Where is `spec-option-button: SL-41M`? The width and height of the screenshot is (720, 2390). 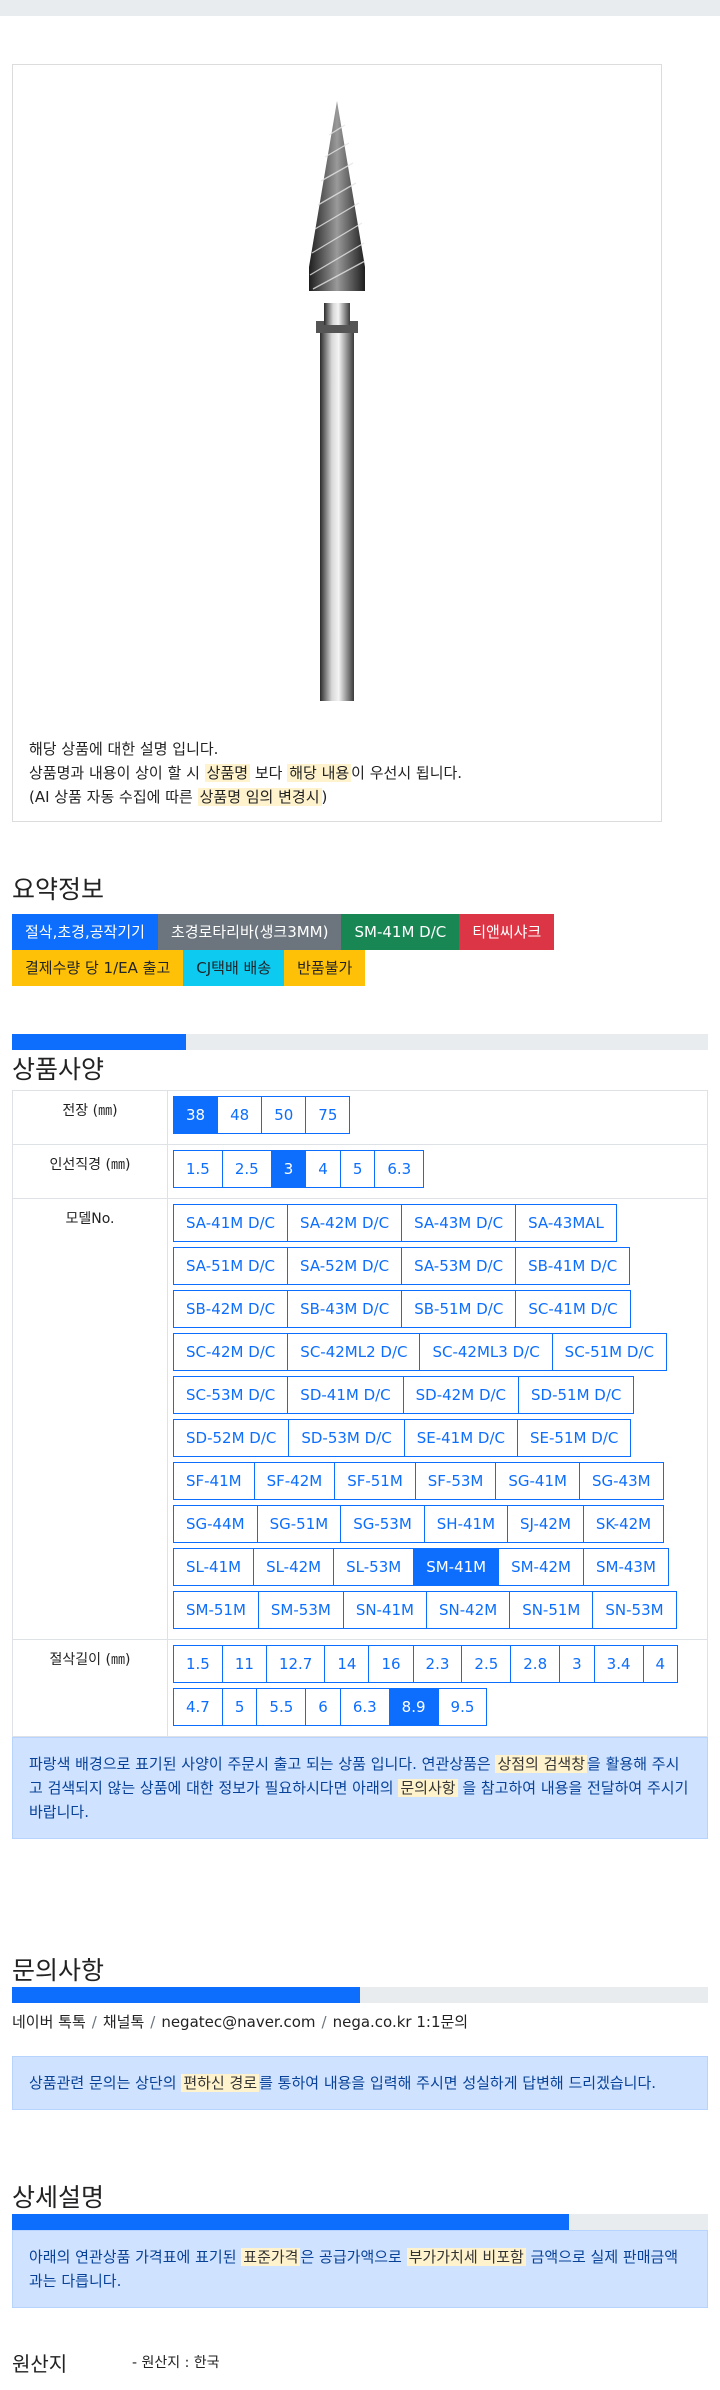
spec-option-button: SL-41M is located at coordinates (214, 1567).